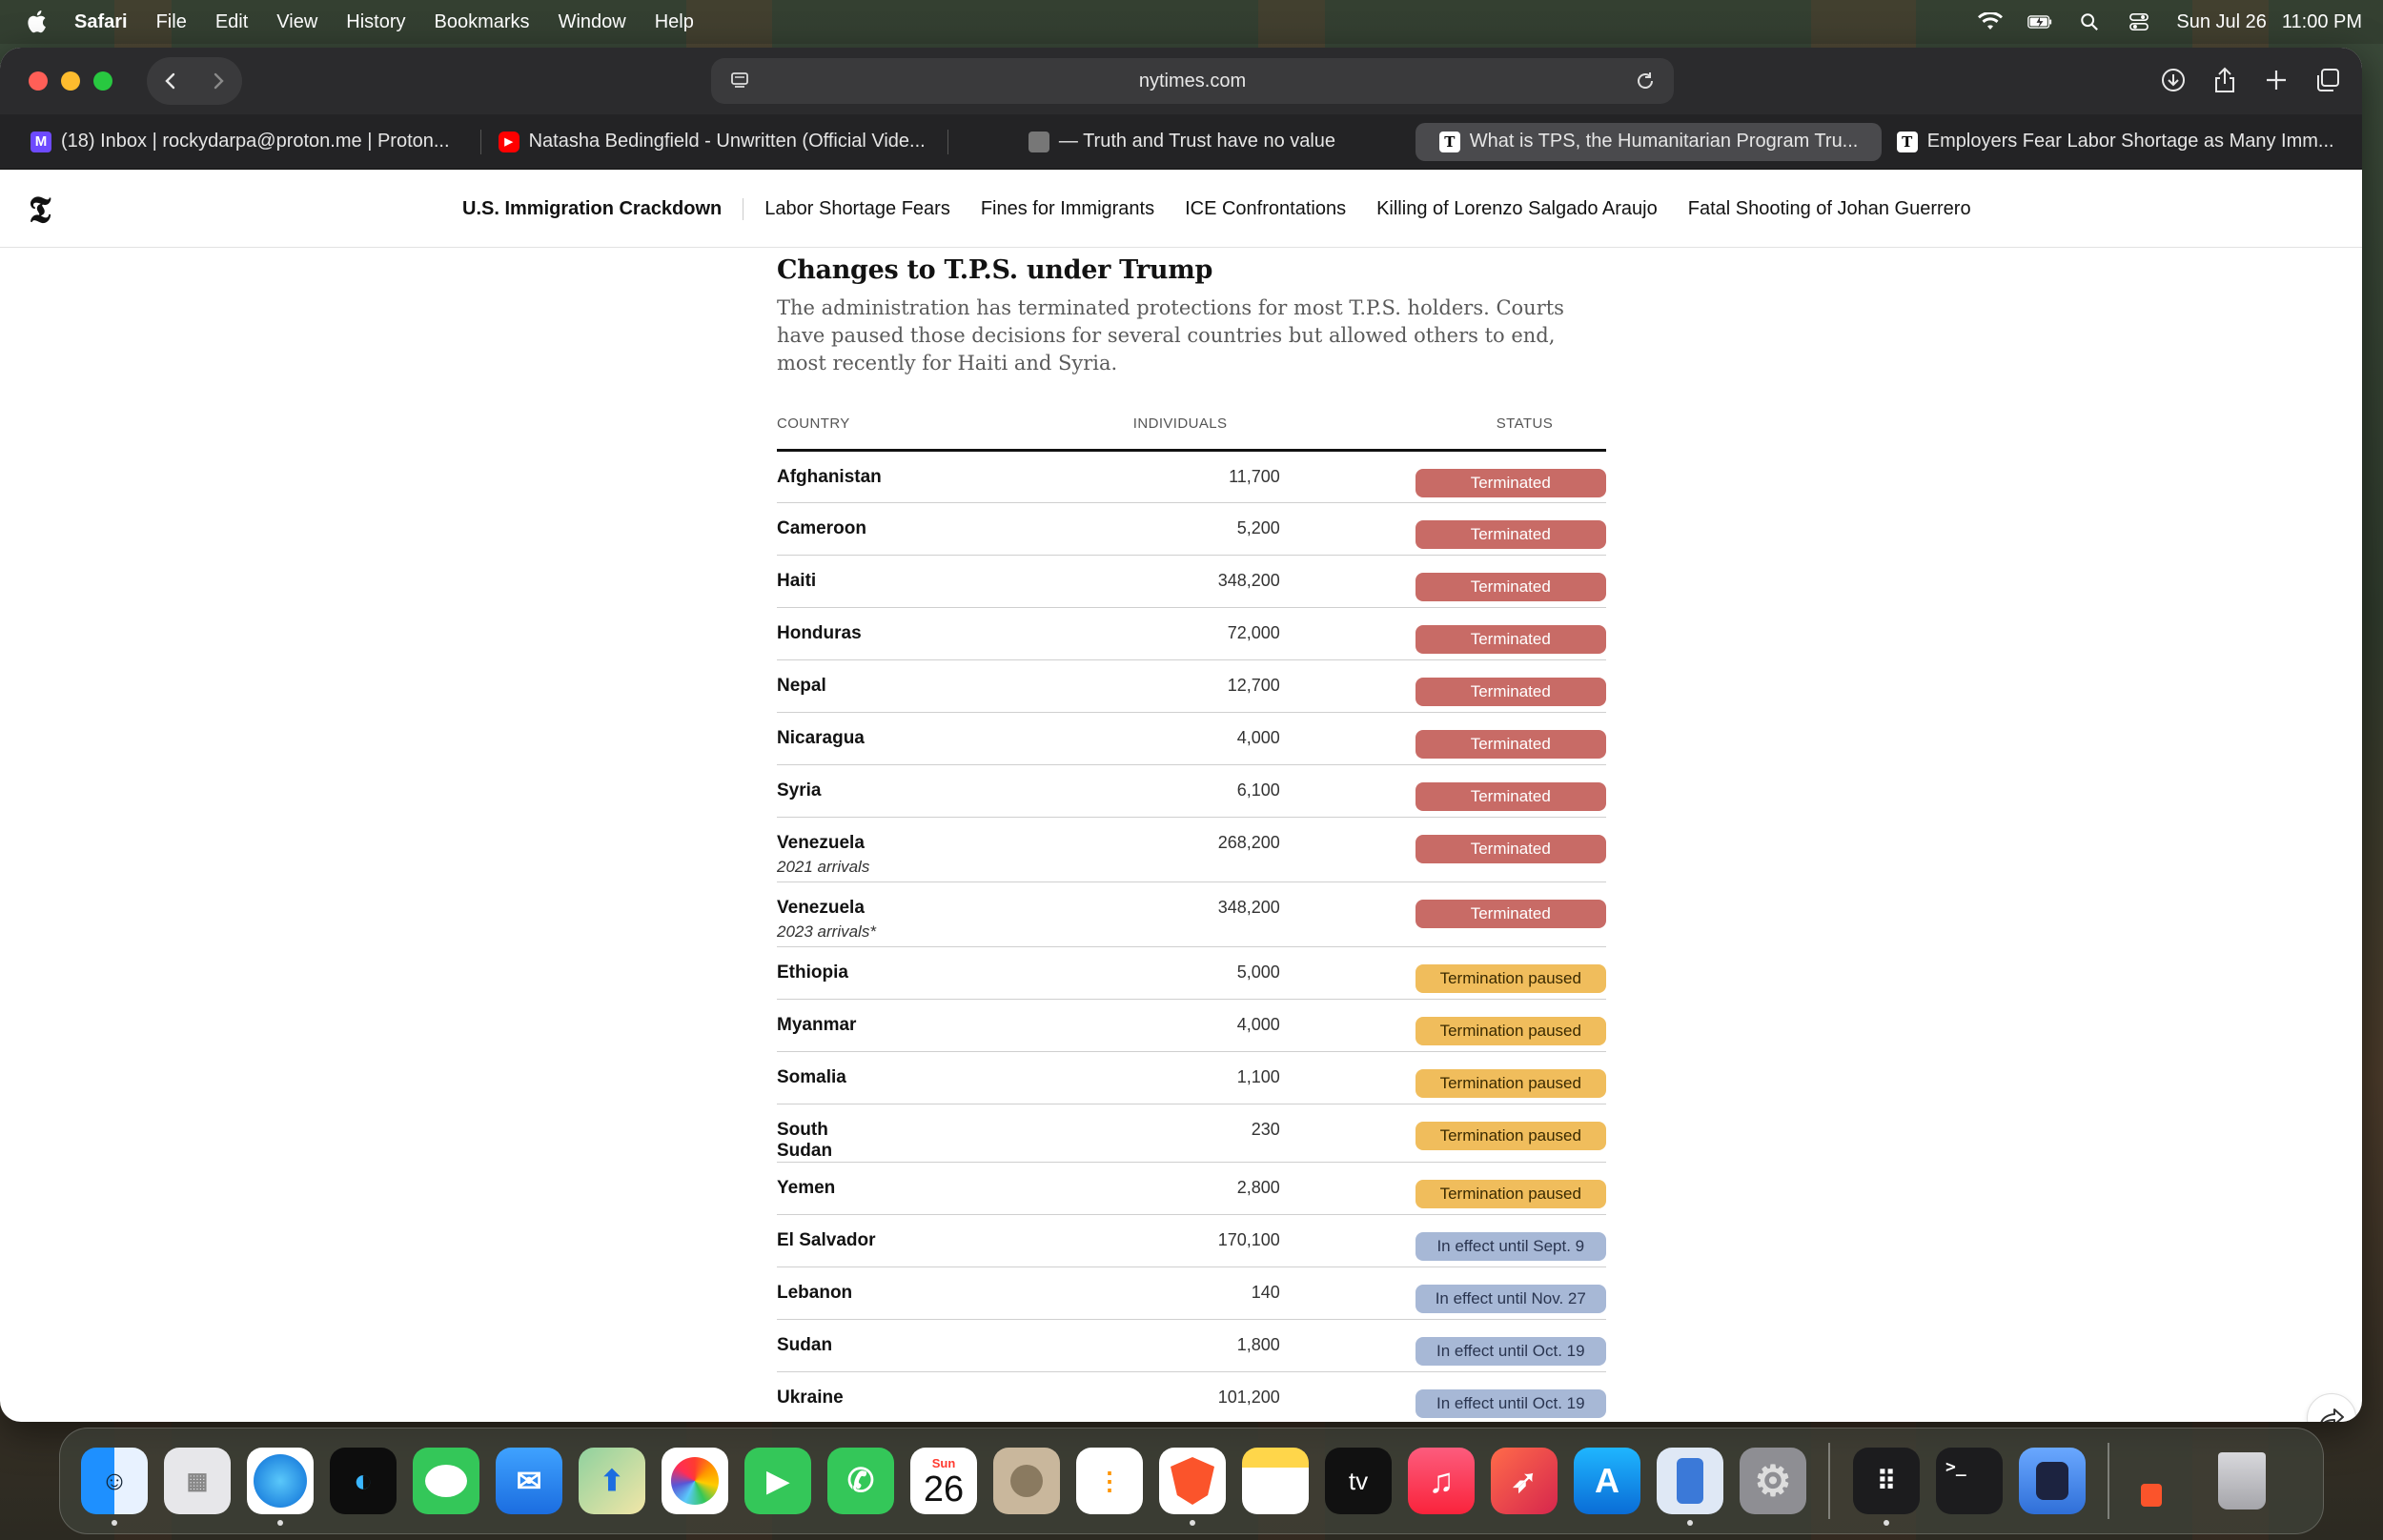 The width and height of the screenshot is (2383, 1540). What do you see at coordinates (232, 22) in the screenshot?
I see `menu-edit: Edit` at bounding box center [232, 22].